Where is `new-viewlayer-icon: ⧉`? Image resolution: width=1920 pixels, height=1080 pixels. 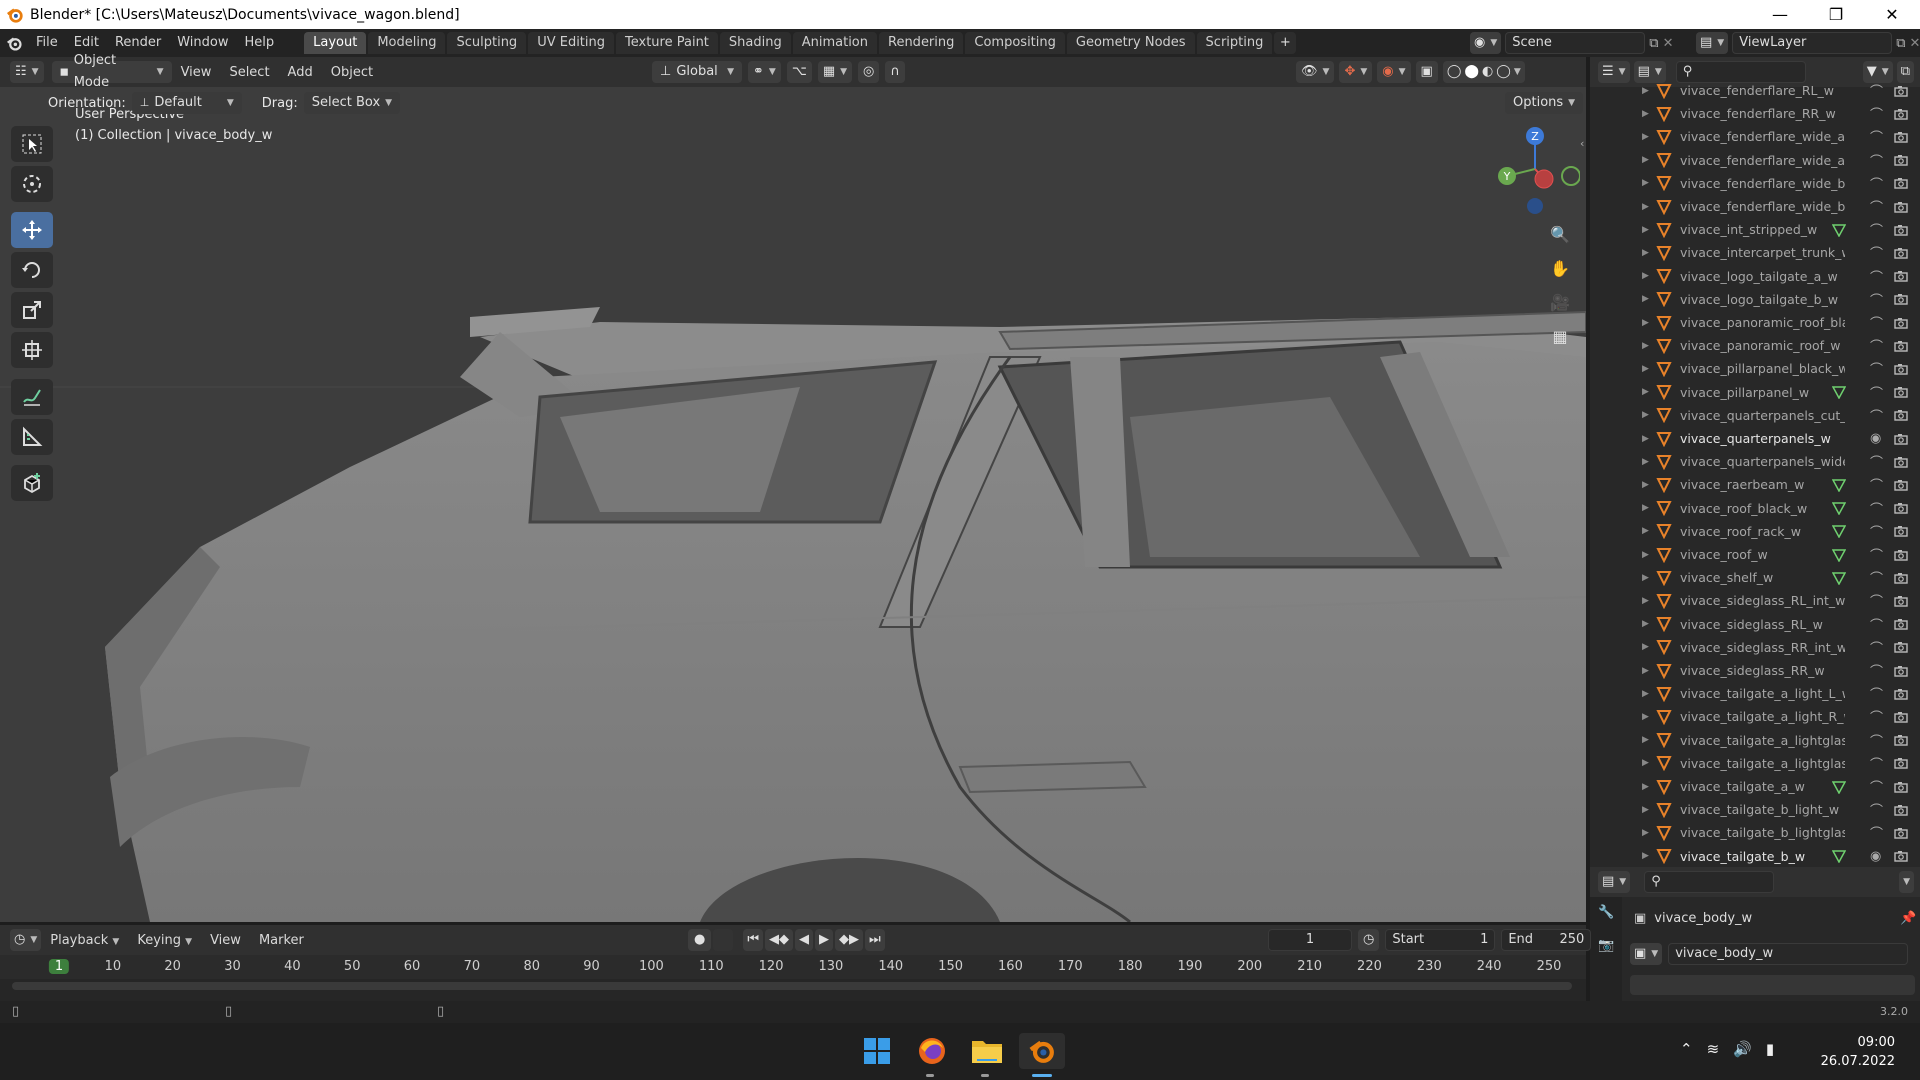 new-viewlayer-icon: ⧉ is located at coordinates (1900, 43).